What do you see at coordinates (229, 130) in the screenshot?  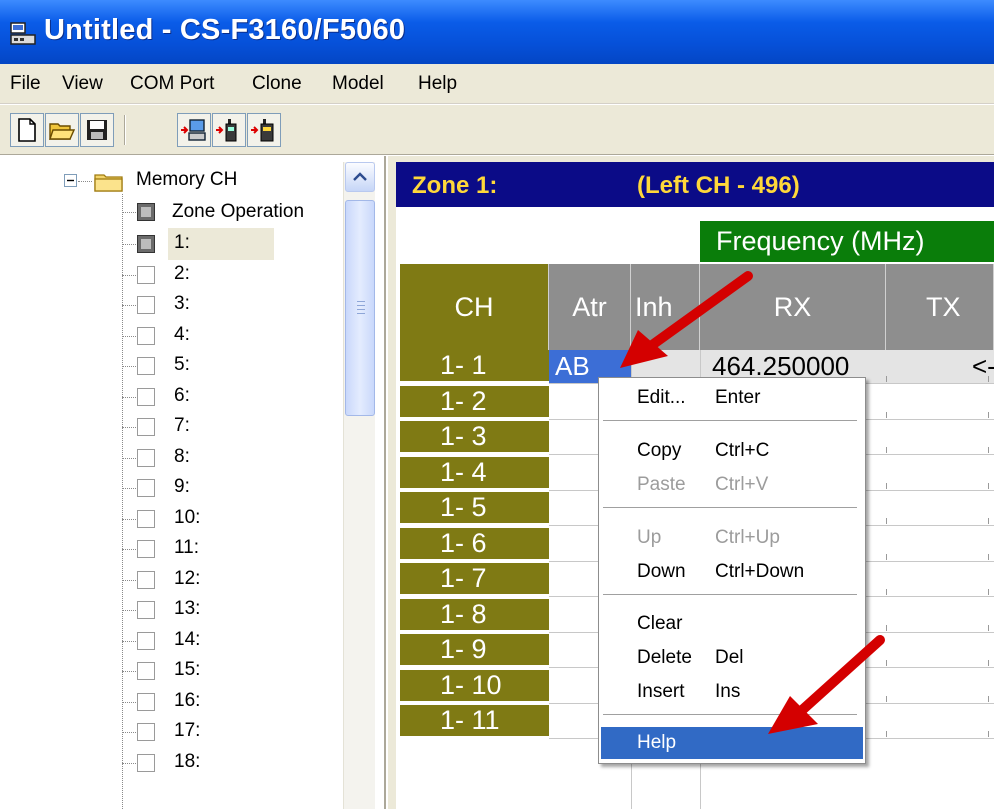 I see `write-to-radio-button` at bounding box center [229, 130].